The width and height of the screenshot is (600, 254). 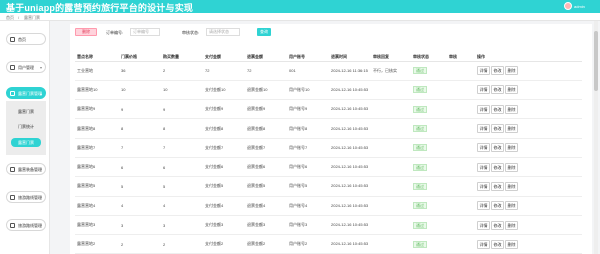 What do you see at coordinates (596, 137) in the screenshot?
I see `scrollbar` at bounding box center [596, 137].